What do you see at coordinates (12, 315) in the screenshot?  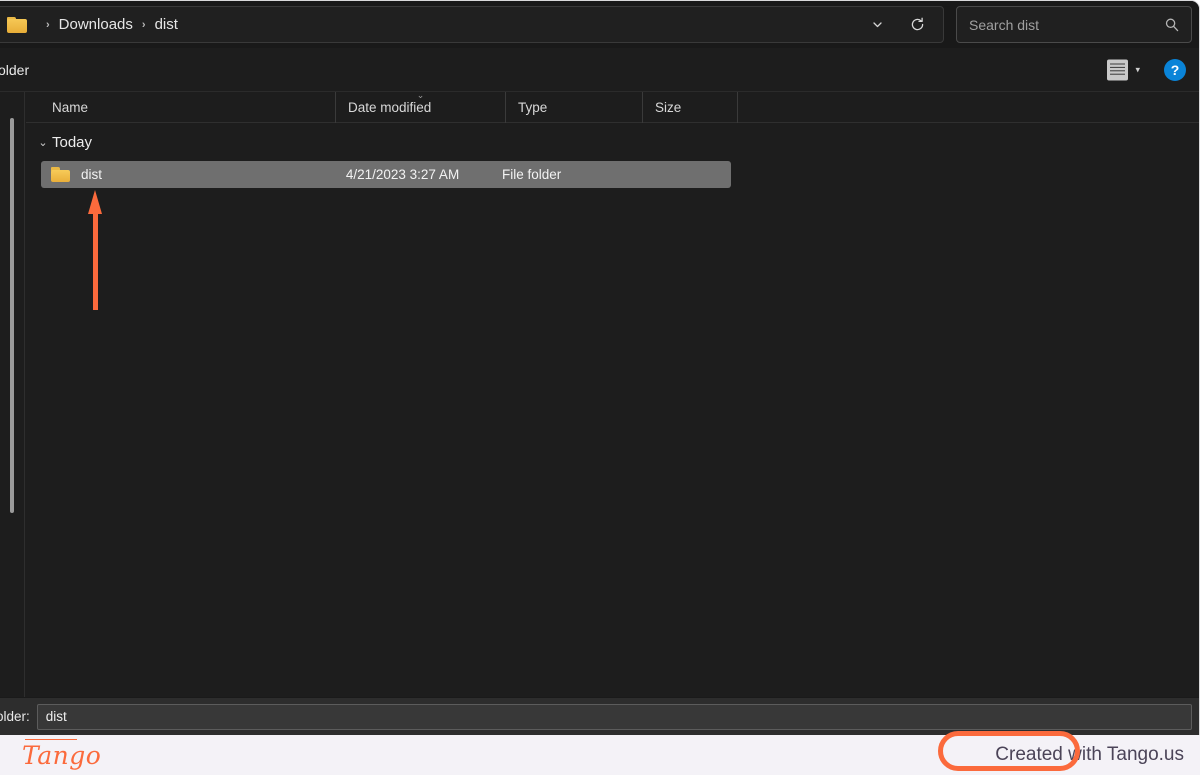 I see `navigation-pane-scrollbar` at bounding box center [12, 315].